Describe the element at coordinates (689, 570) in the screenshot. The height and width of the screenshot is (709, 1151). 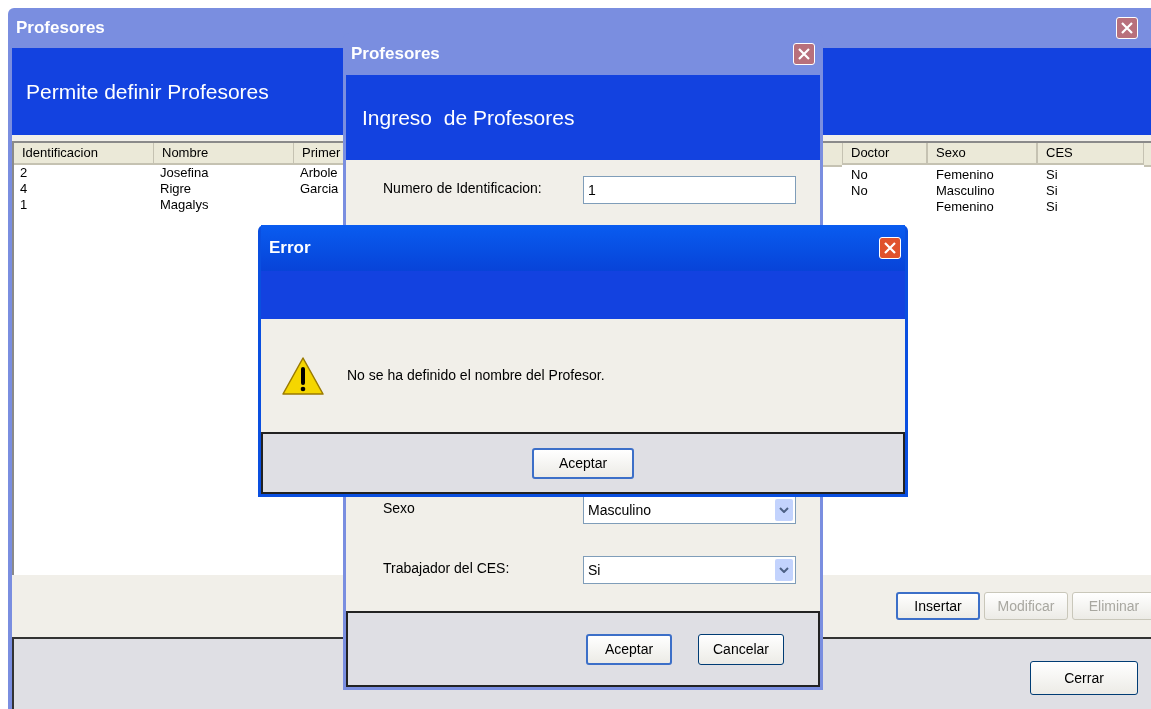
I see `dropdown-field: Si` at that location.